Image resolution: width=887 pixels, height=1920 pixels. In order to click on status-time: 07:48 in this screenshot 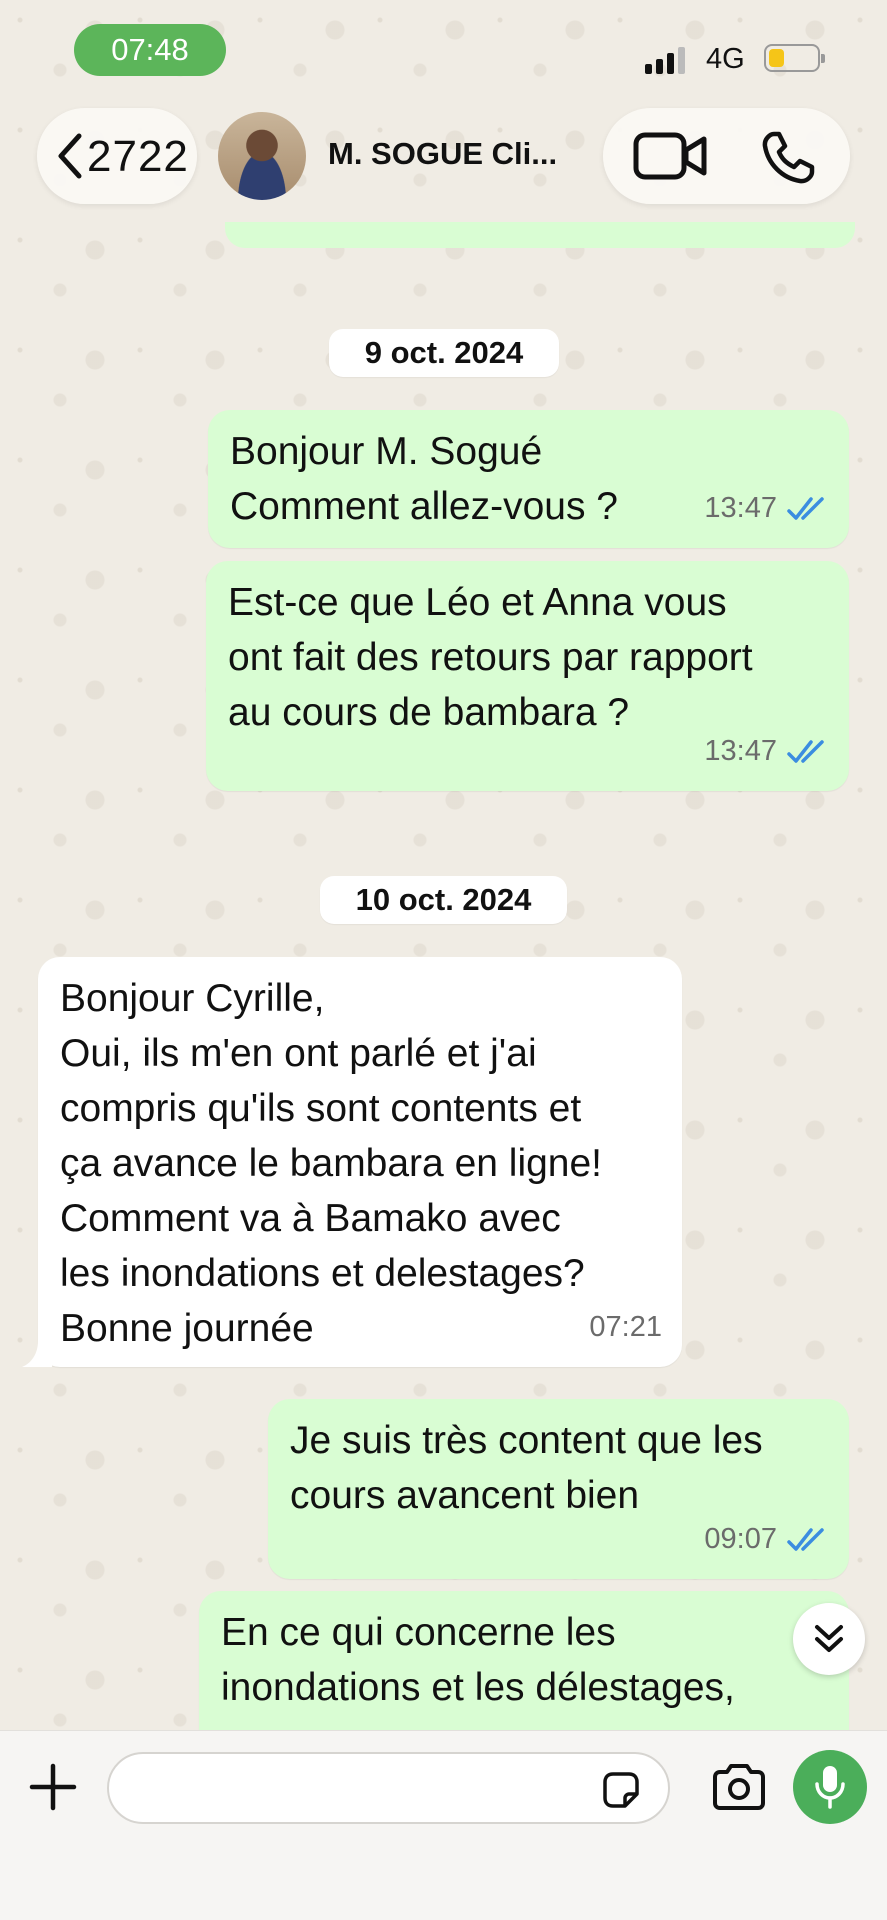, I will do `click(150, 50)`.